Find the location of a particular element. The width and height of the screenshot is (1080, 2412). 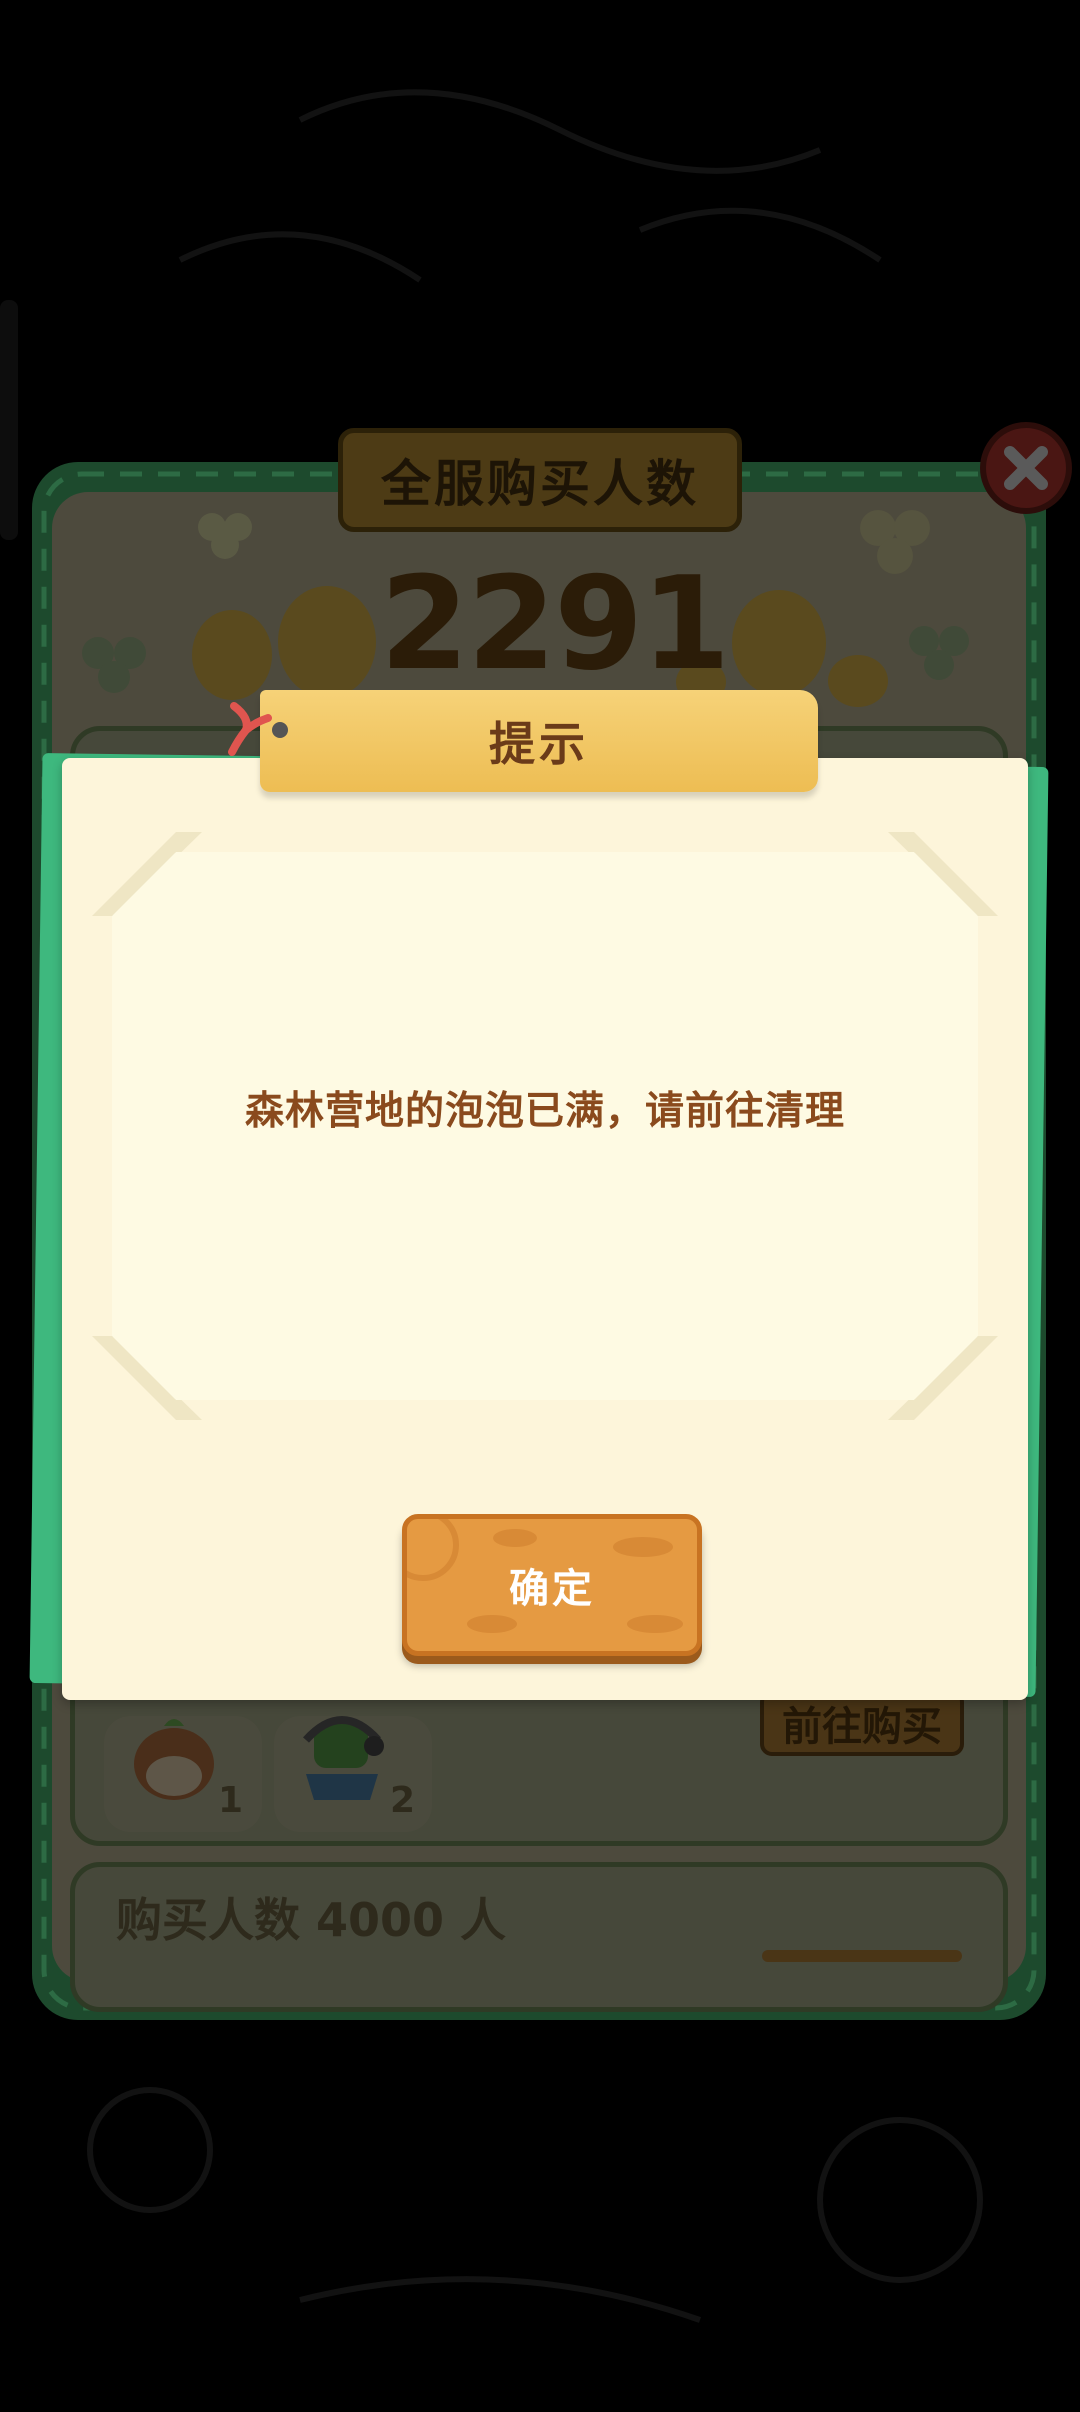

purchase-count: 2291 is located at coordinates (555, 624).